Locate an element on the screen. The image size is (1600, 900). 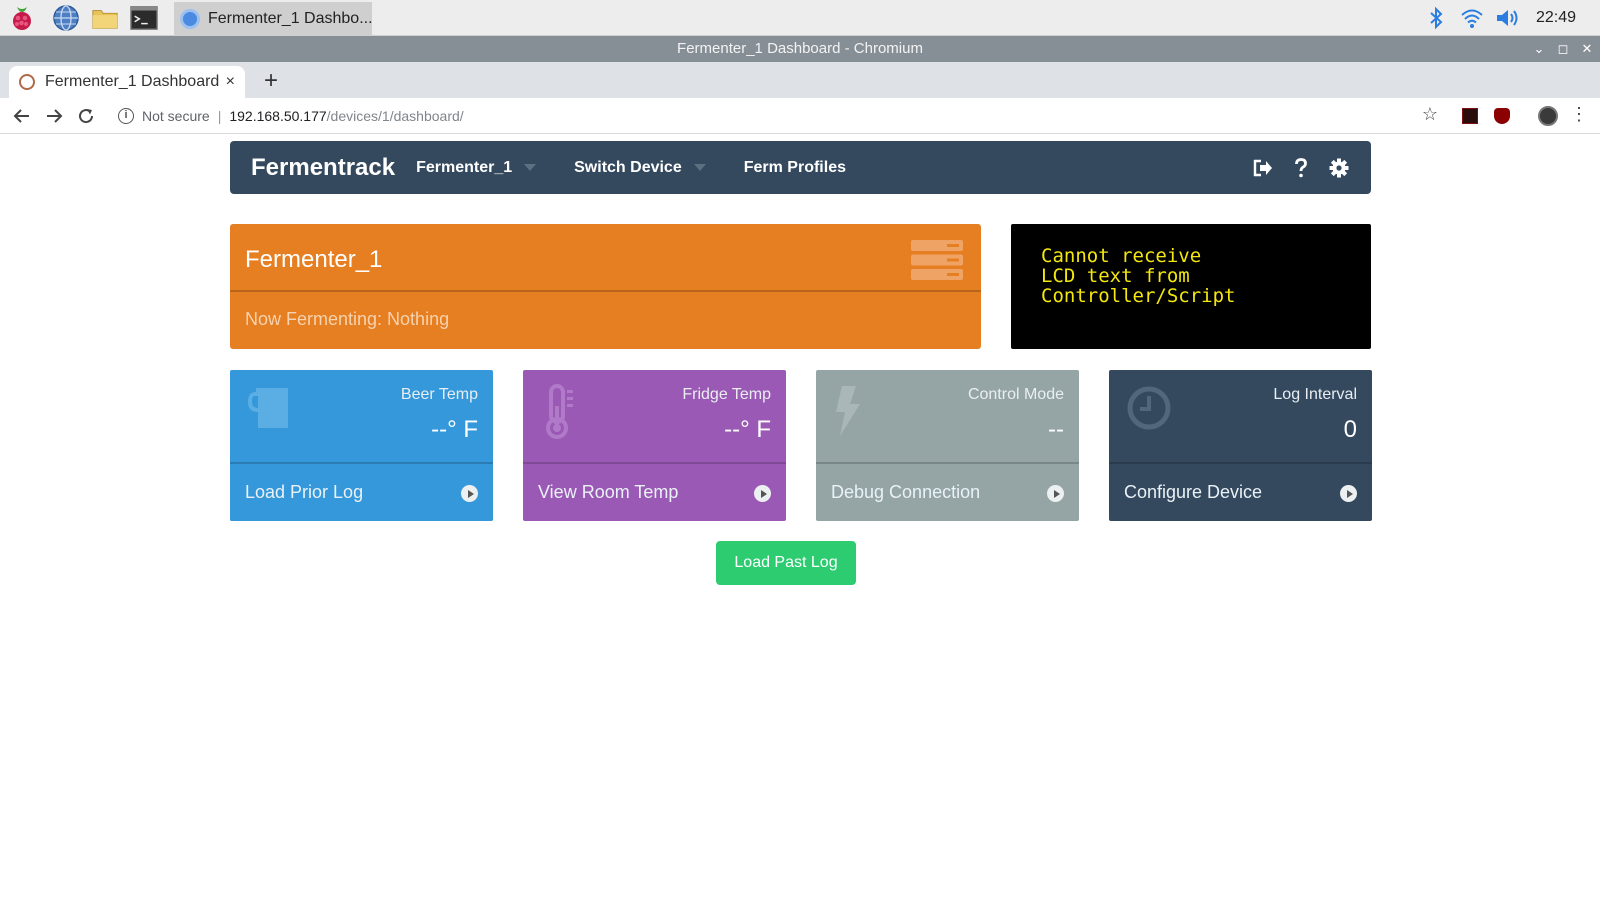
clock-icon is located at coordinates (1149, 410).